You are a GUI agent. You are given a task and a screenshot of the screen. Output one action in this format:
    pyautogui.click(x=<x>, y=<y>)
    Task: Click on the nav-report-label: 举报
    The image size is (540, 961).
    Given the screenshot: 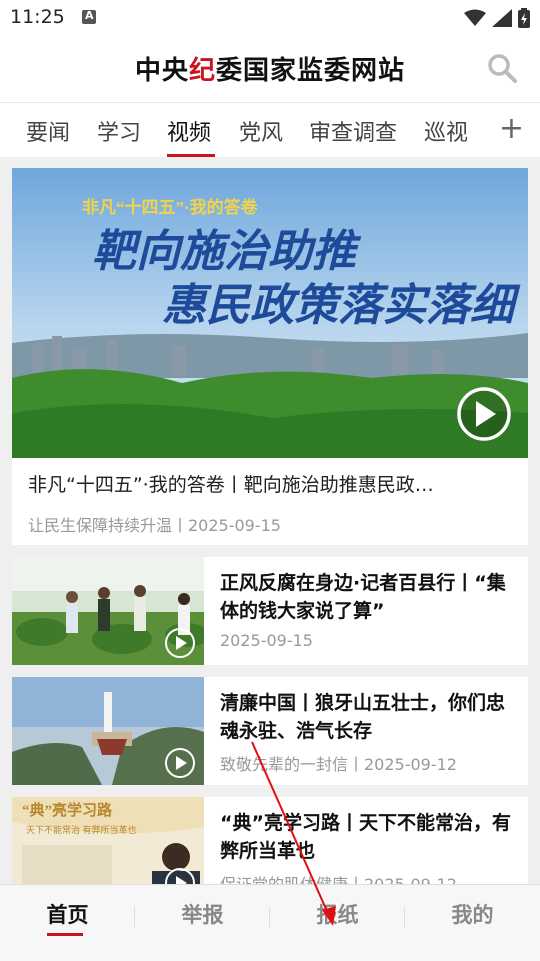 What is the action you would take?
    pyautogui.click(x=202, y=915)
    